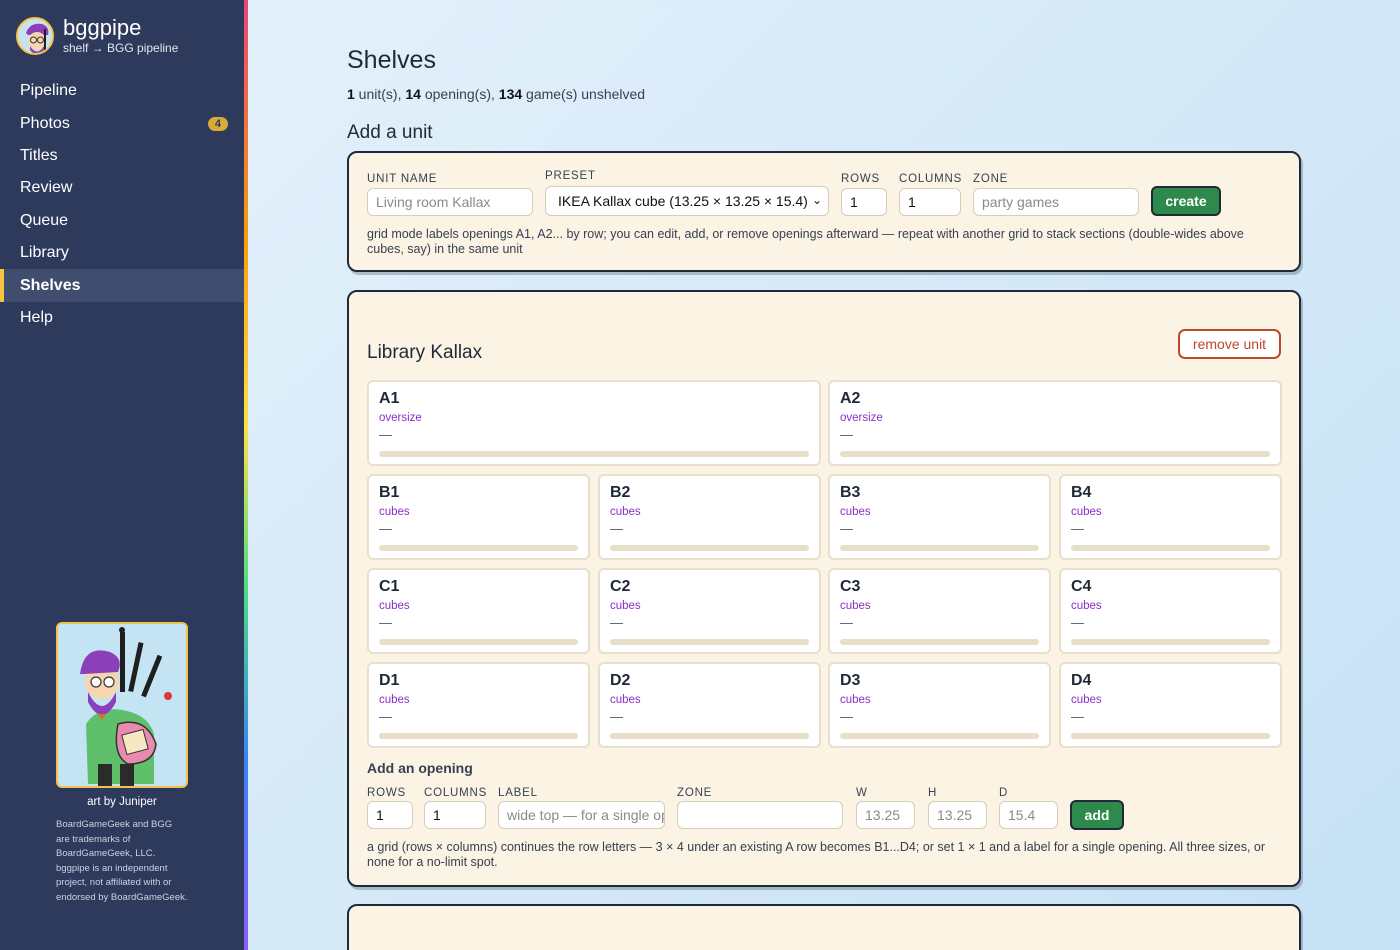  What do you see at coordinates (581, 815) in the screenshot?
I see `opening-label-input: wide top — for a single opening` at bounding box center [581, 815].